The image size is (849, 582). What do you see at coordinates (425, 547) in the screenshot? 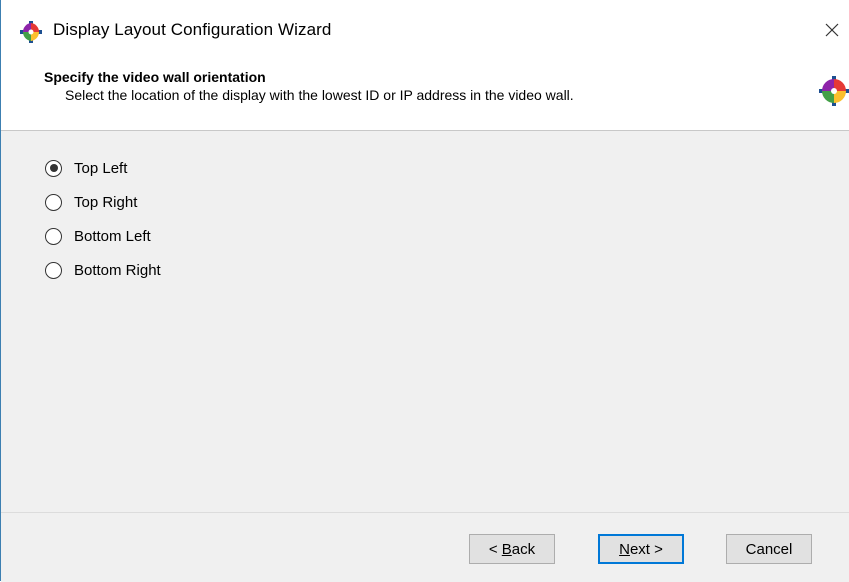
I see `button-bar: < Back Next > Cancel` at bounding box center [425, 547].